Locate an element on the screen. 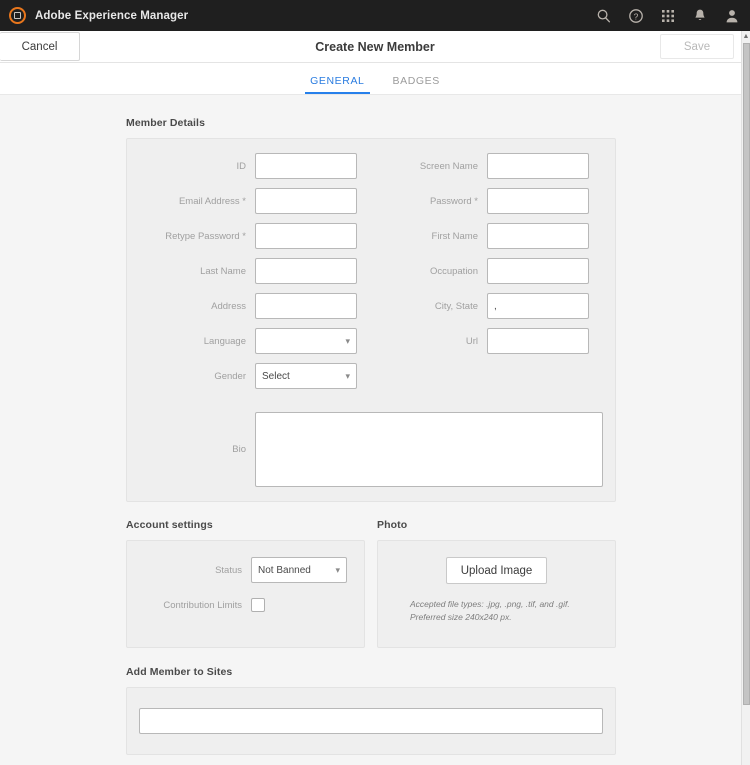  label-url: Url is located at coordinates (471, 341).